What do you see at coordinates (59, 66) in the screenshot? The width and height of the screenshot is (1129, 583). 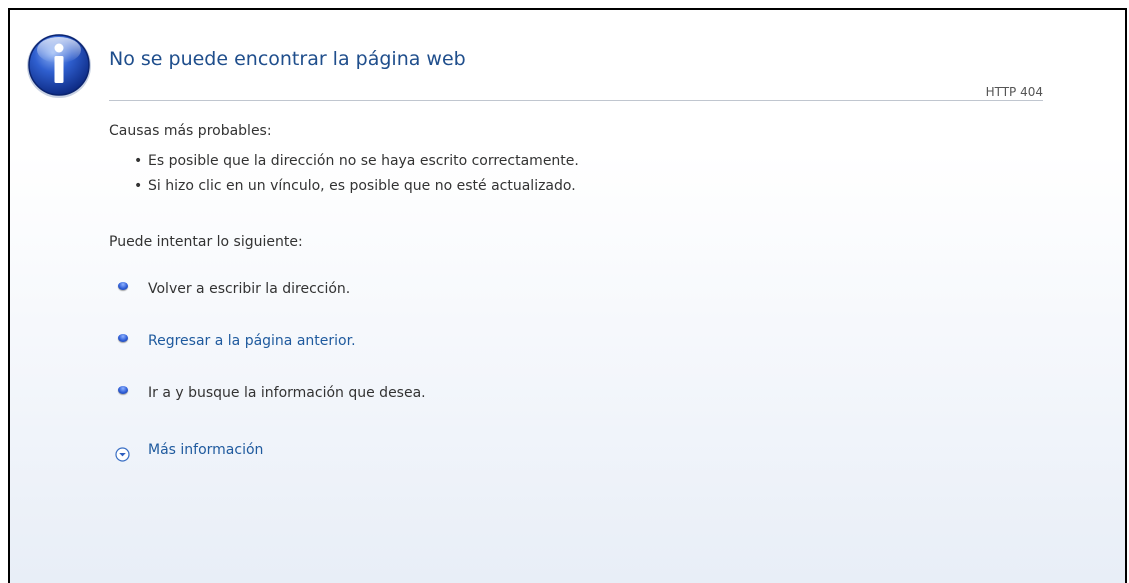 I see `info-icon` at bounding box center [59, 66].